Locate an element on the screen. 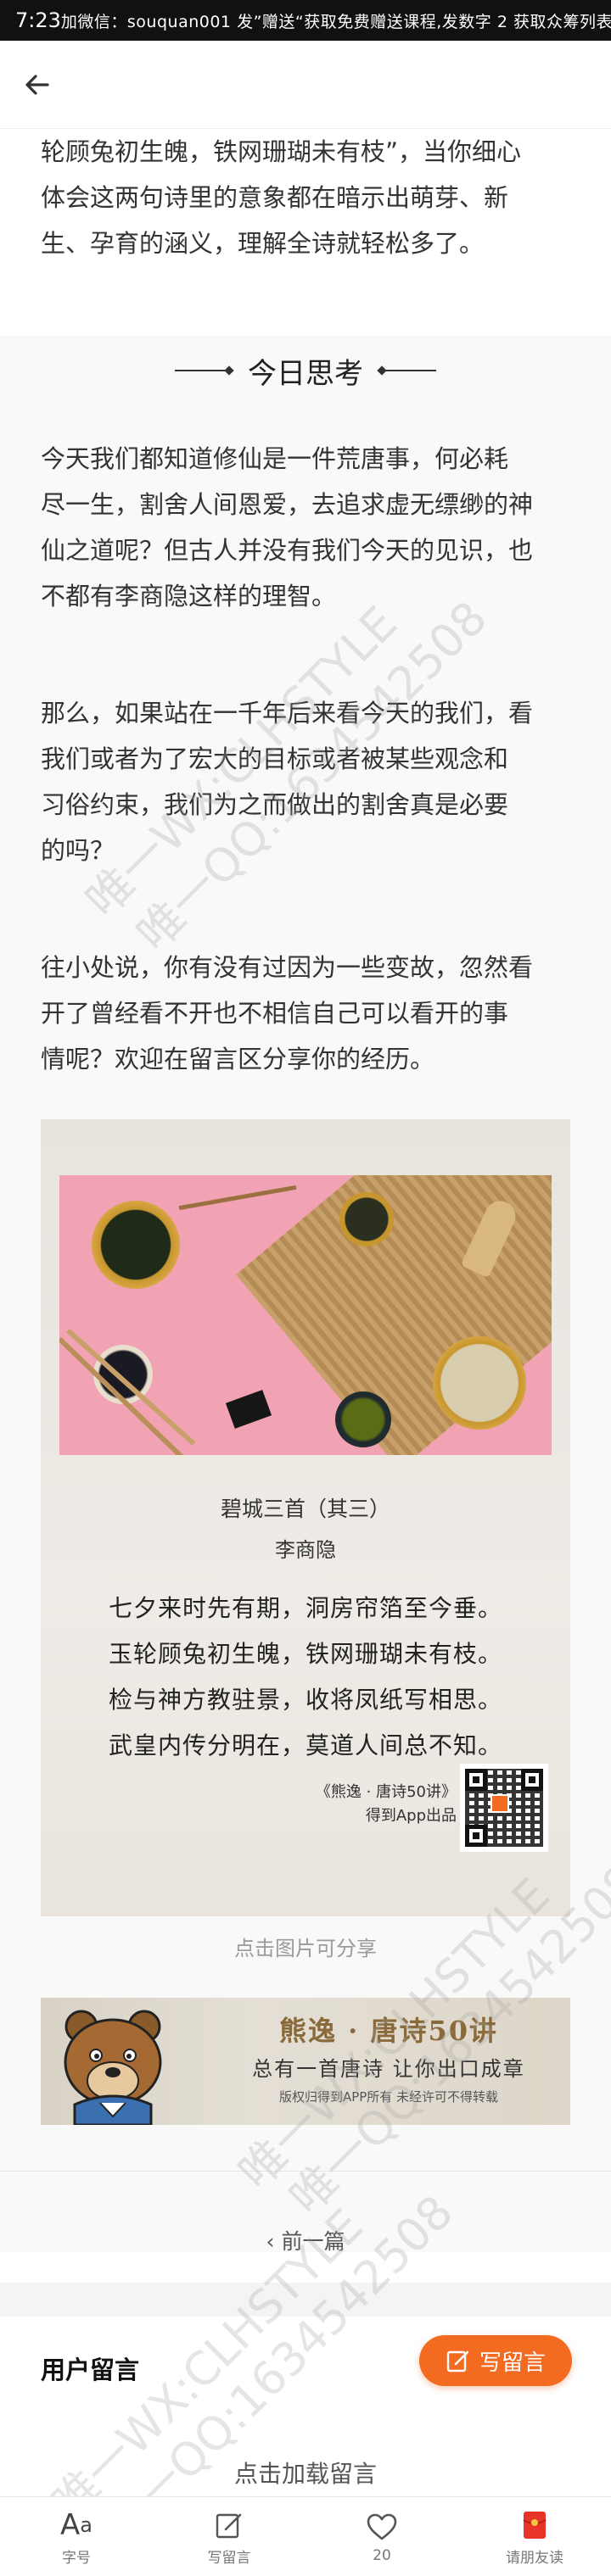 The image size is (611, 2576). write-comment-toolbar-button: 写留言 is located at coordinates (229, 2536).